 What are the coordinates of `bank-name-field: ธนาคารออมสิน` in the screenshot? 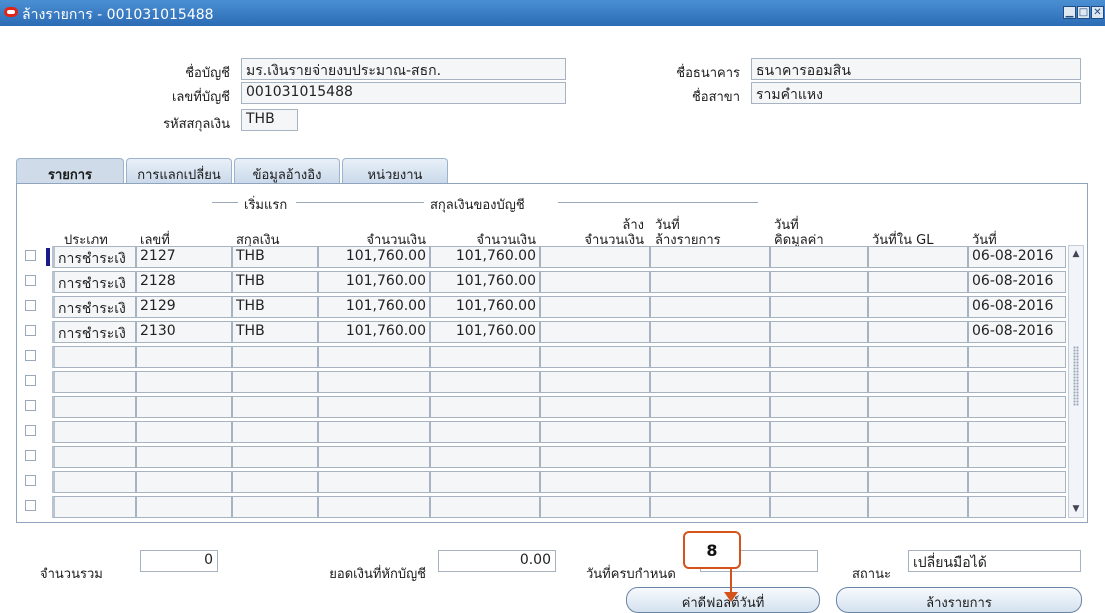 It's located at (916, 69).